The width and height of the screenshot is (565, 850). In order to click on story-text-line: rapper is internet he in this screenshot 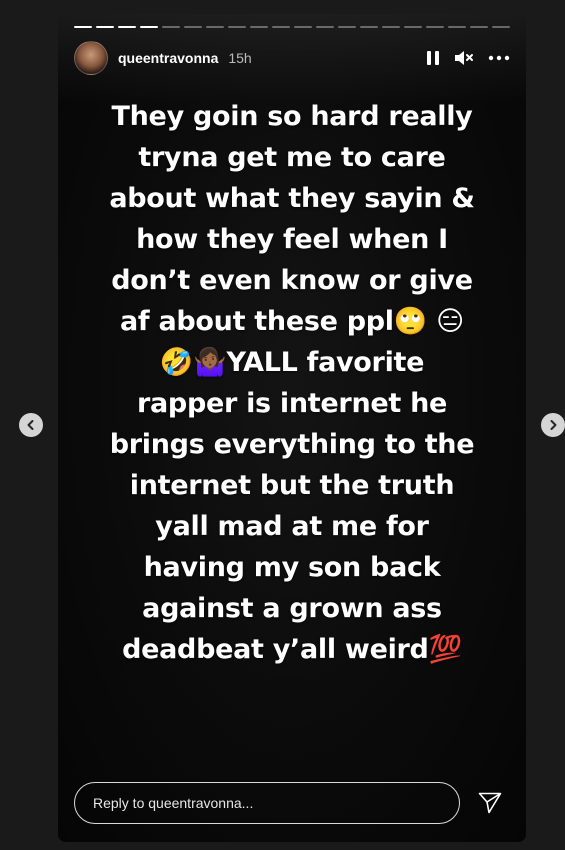, I will do `click(292, 403)`.